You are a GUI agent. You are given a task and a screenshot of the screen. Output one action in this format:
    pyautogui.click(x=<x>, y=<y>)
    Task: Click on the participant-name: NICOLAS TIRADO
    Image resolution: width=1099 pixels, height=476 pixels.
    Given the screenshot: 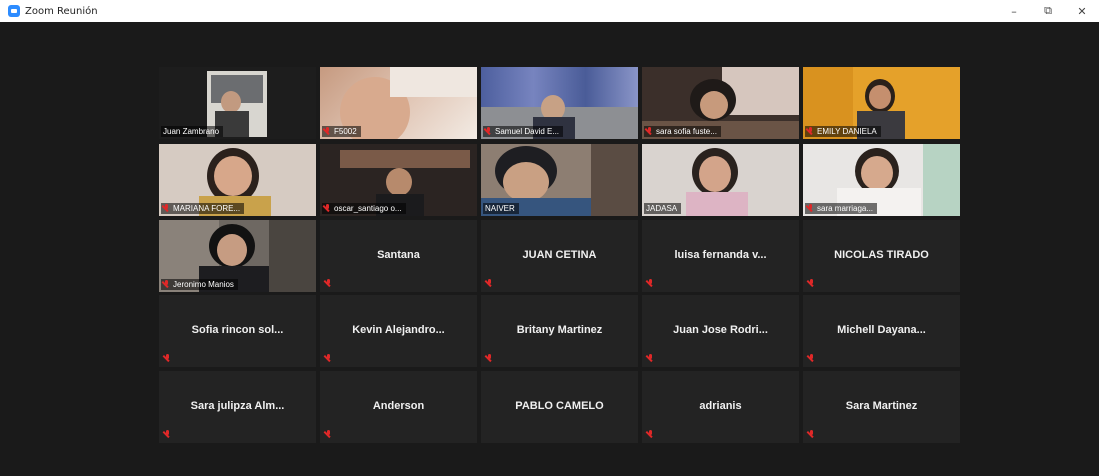 What is the action you would take?
    pyautogui.click(x=881, y=255)
    